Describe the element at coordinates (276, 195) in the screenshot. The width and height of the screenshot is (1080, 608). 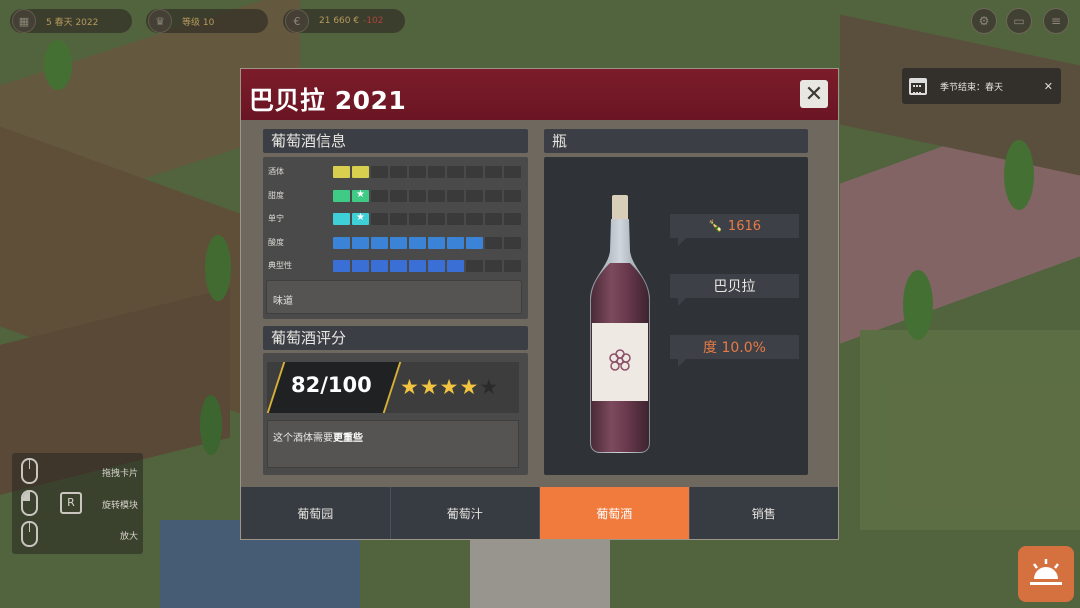
I see `attribute-name: 甜度` at that location.